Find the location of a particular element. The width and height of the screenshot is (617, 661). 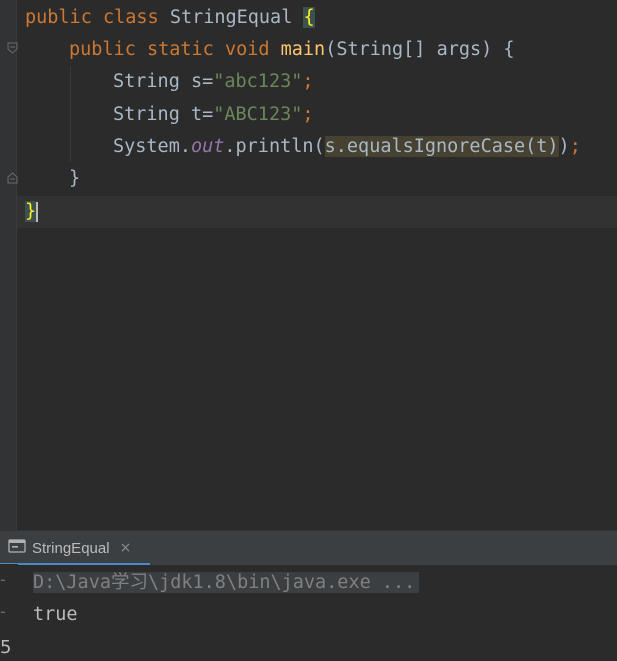

tab-label: StringEqual is located at coordinates (71, 548).